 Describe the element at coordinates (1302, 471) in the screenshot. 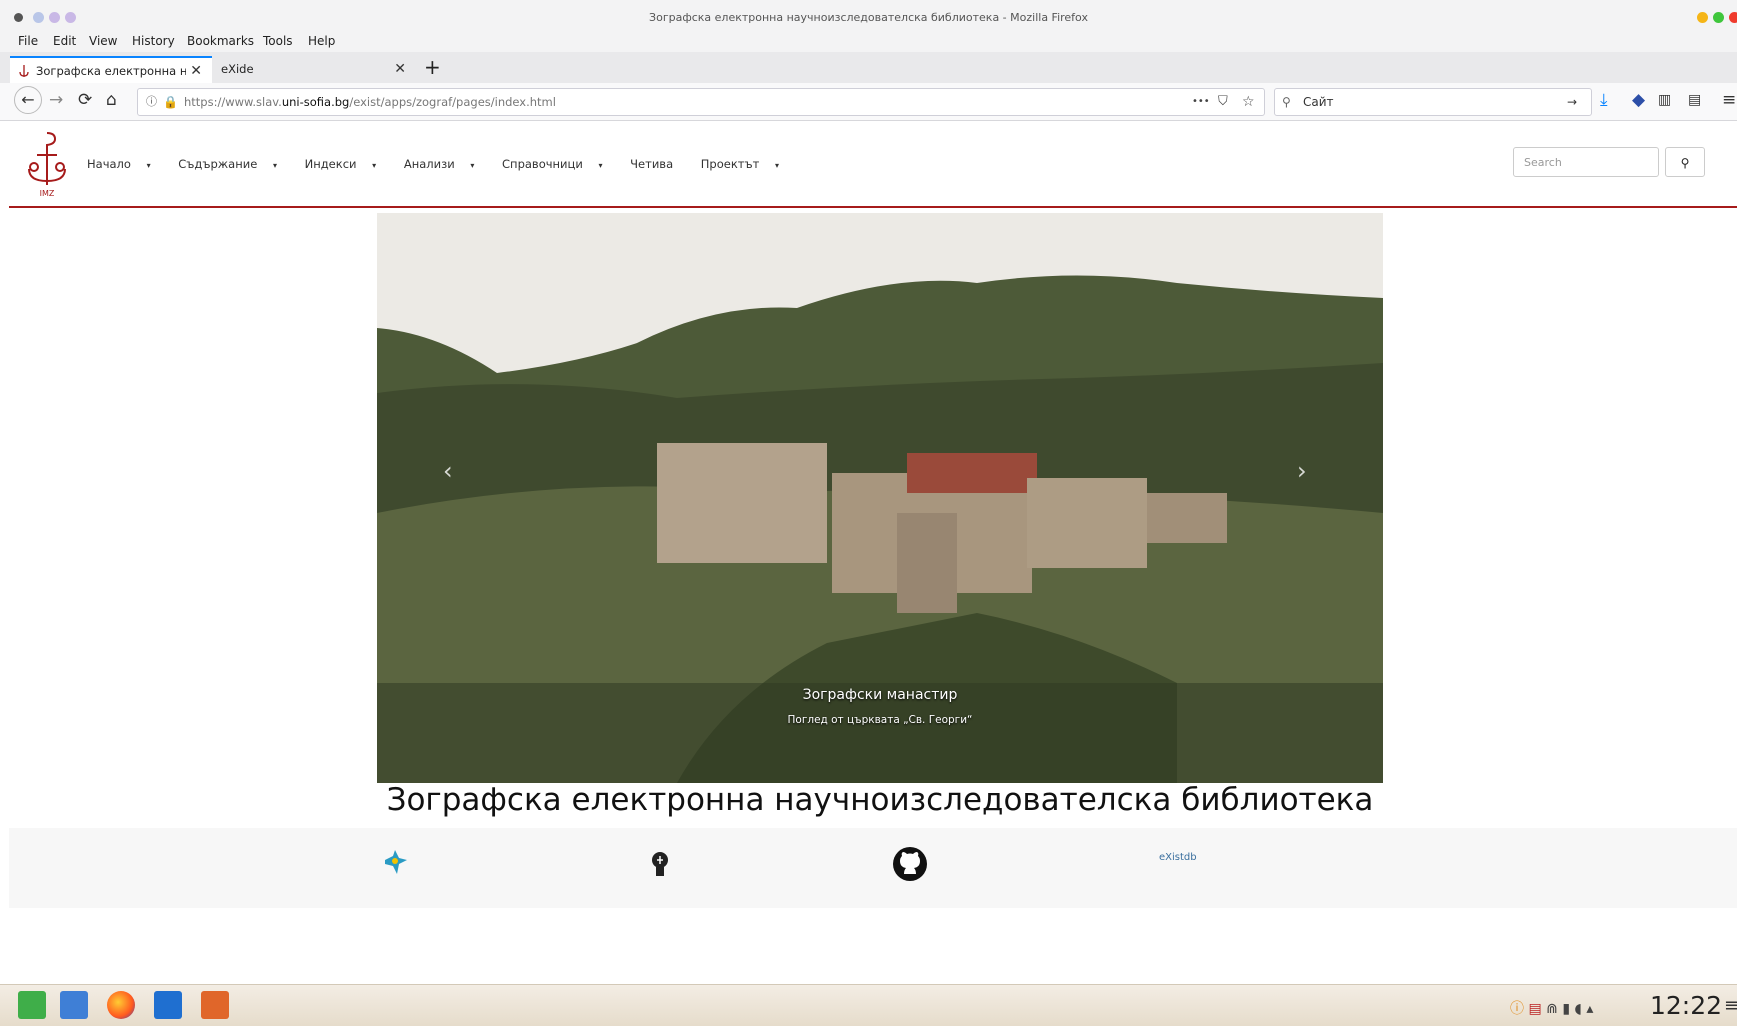

I see `carousel-next-icon: ›` at that location.